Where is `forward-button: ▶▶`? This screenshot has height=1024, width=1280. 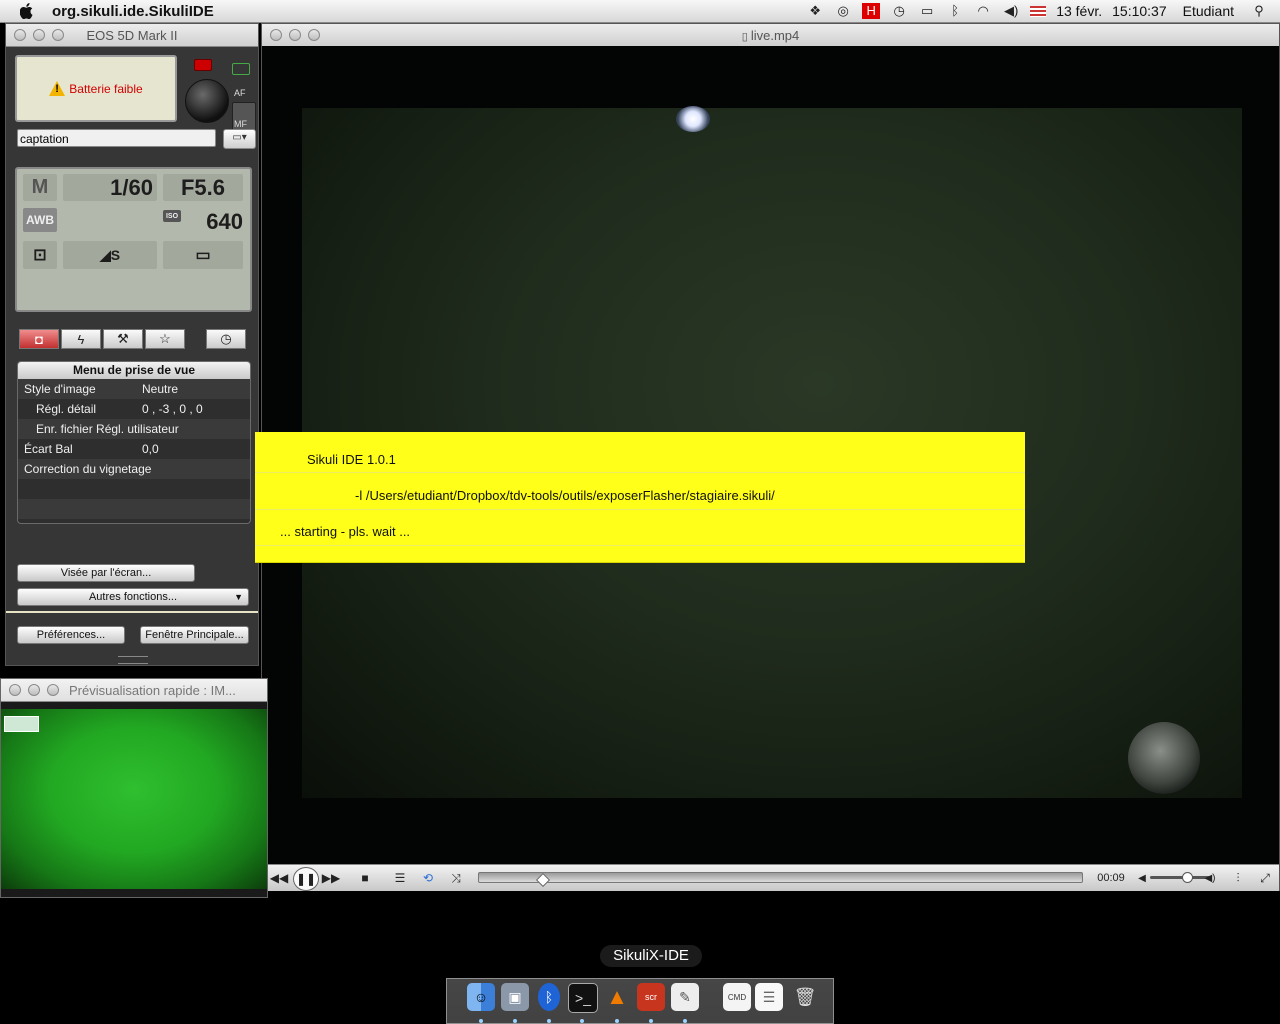
forward-button: ▶▶ is located at coordinates (331, 878).